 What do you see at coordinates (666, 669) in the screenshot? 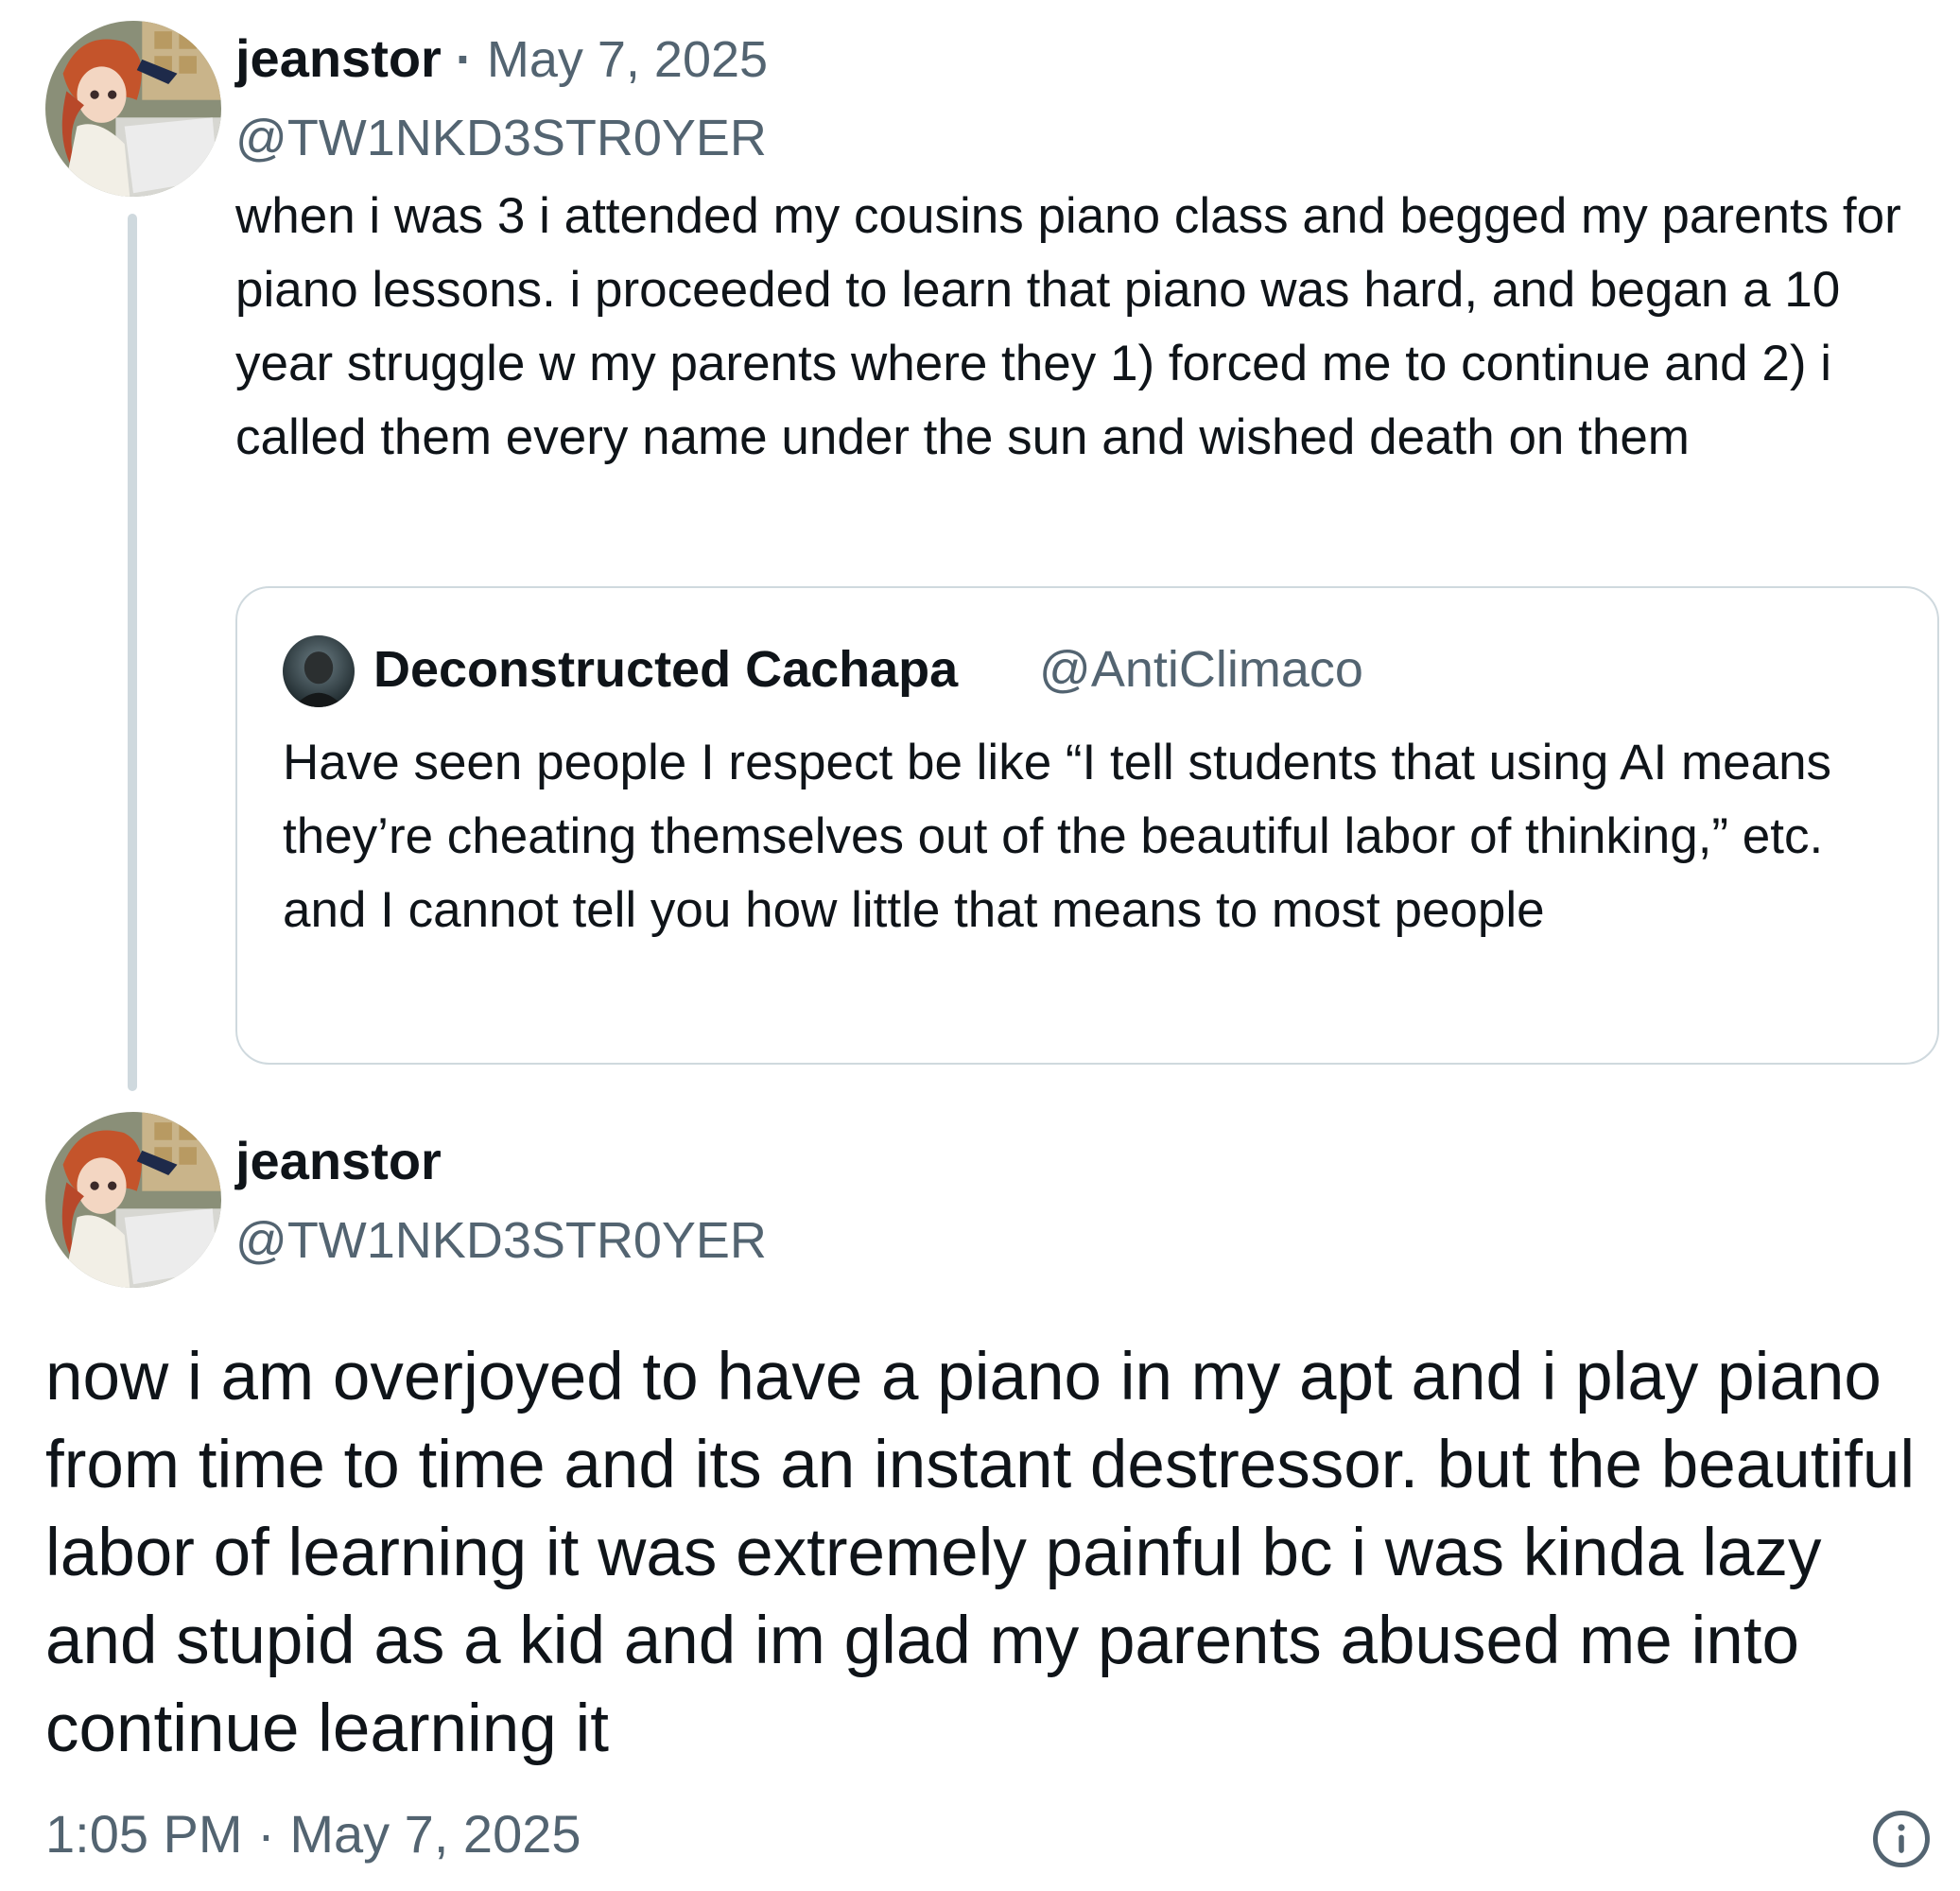
I see `quoted-author-name: Deconstructed Cachapa` at bounding box center [666, 669].